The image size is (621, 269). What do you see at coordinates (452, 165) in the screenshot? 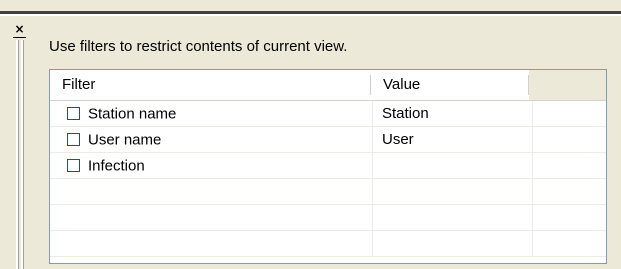
I see `value-cell-infection` at bounding box center [452, 165].